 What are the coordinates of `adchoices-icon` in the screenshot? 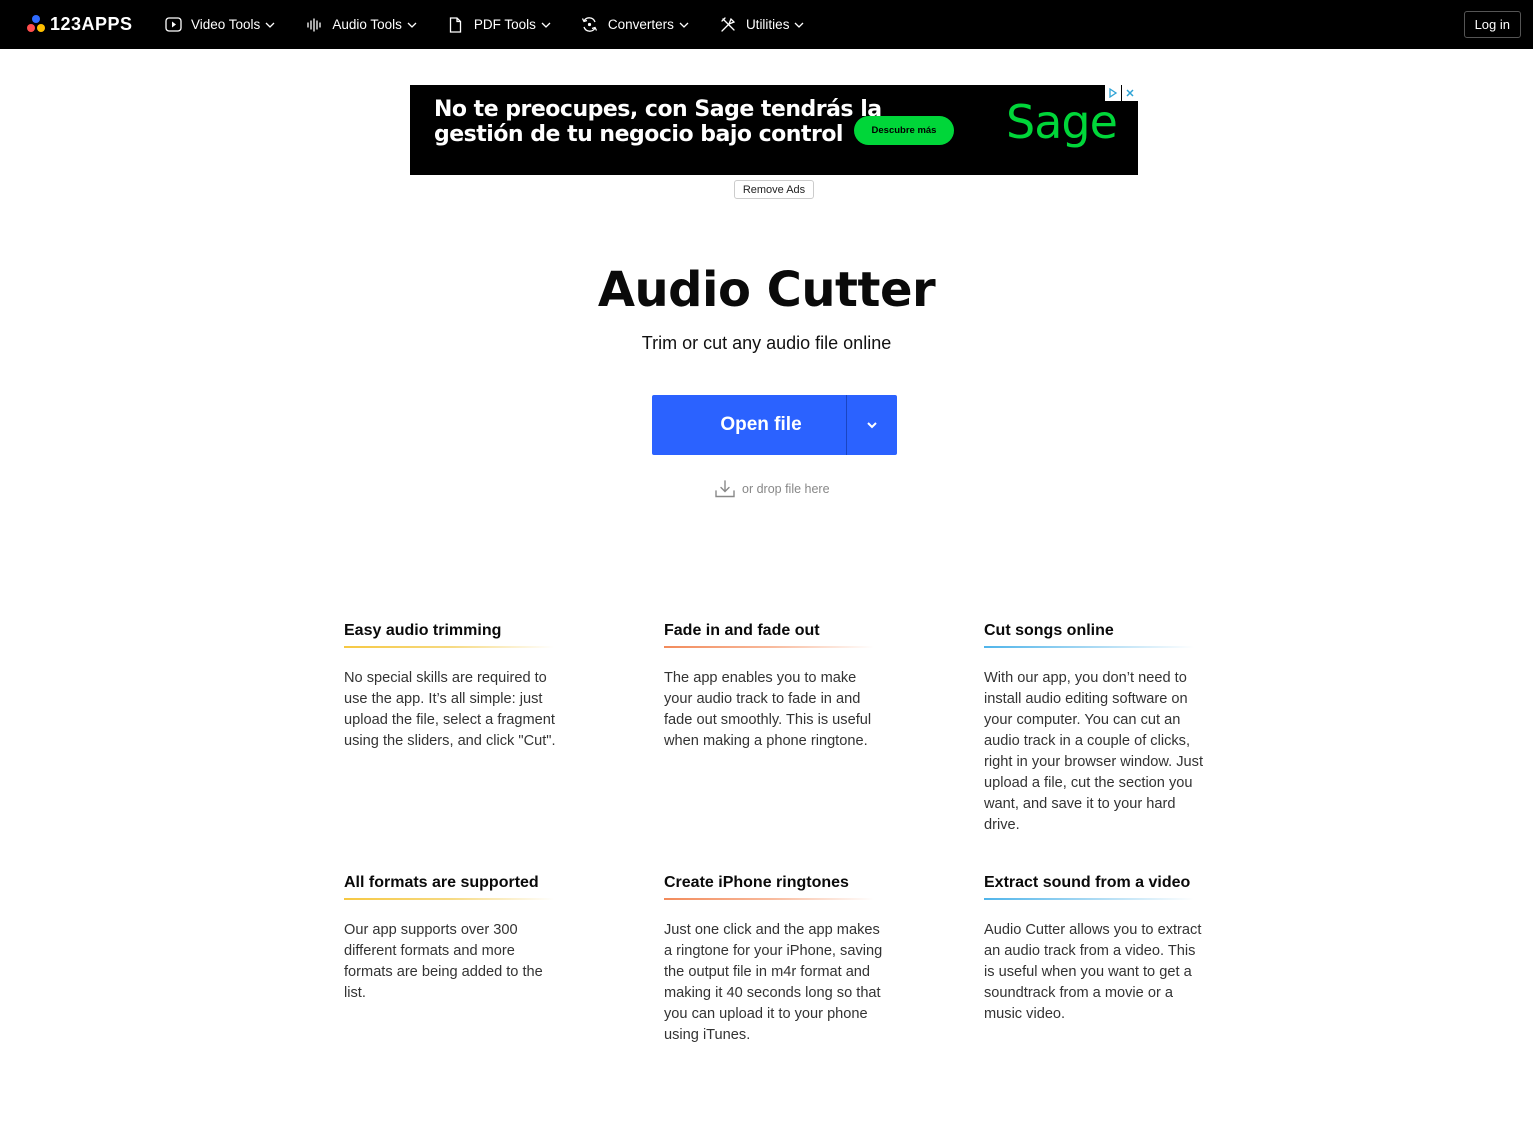 It's located at (1113, 93).